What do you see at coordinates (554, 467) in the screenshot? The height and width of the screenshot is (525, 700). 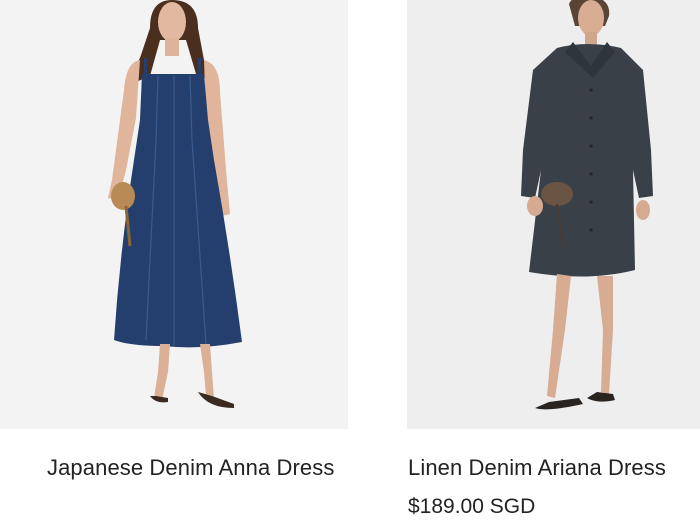 I see `product-title: Linen Denim Ariana Dress` at bounding box center [554, 467].